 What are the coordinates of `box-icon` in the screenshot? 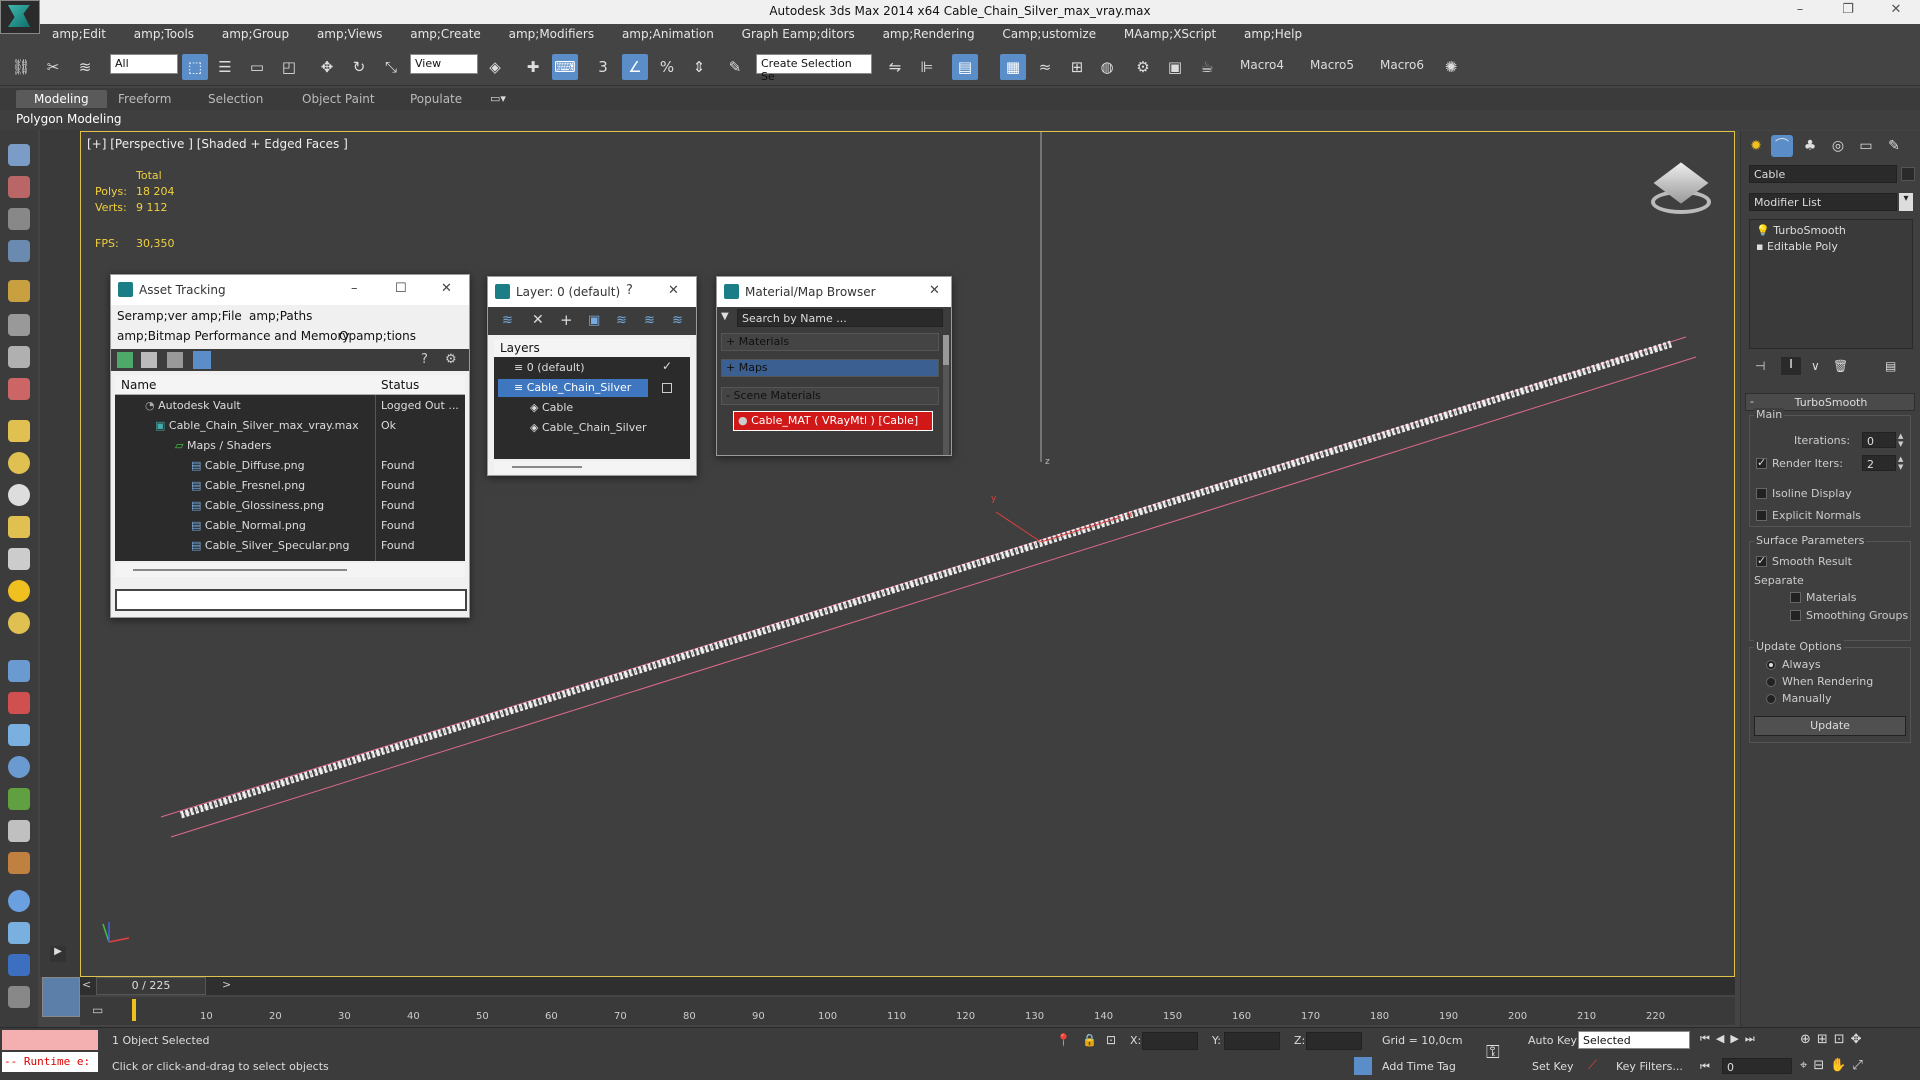 It's located at (19, 431).